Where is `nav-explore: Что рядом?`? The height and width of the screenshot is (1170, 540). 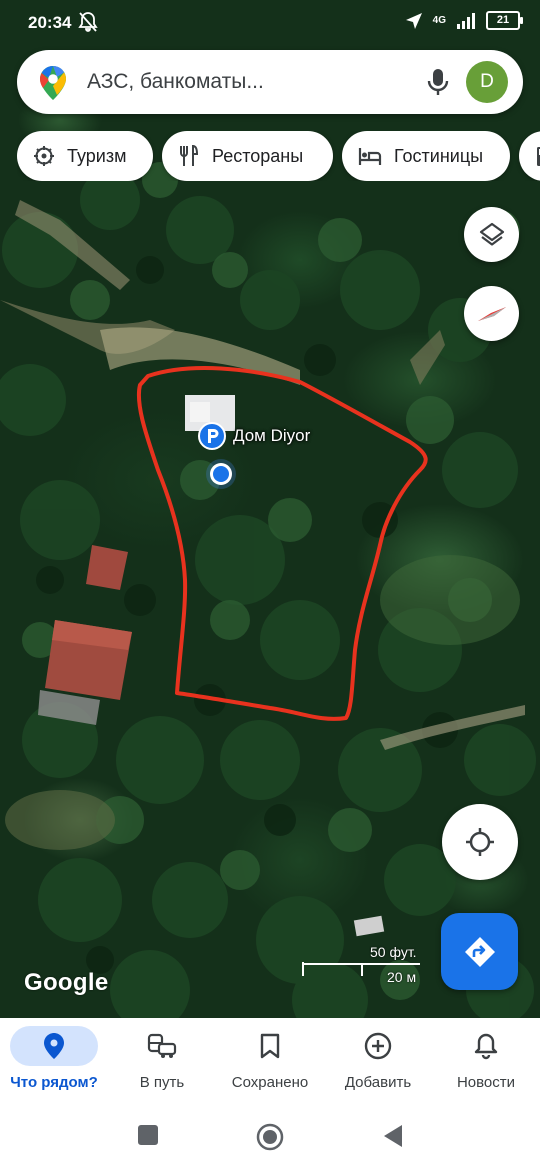
nav-explore: Что рядом? is located at coordinates (54, 1060).